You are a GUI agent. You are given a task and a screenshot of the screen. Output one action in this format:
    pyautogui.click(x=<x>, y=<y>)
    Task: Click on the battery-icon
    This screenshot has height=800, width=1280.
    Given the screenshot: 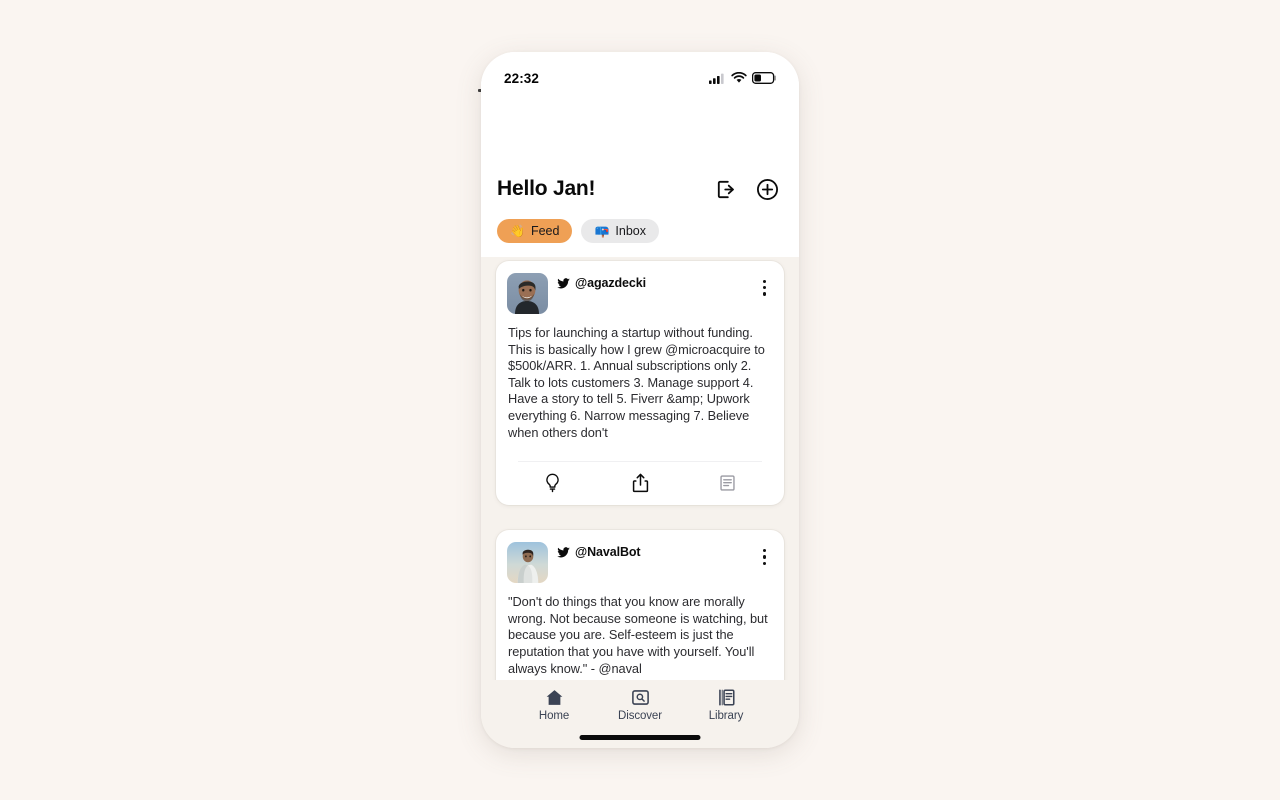 What is the action you would take?
    pyautogui.click(x=764, y=78)
    